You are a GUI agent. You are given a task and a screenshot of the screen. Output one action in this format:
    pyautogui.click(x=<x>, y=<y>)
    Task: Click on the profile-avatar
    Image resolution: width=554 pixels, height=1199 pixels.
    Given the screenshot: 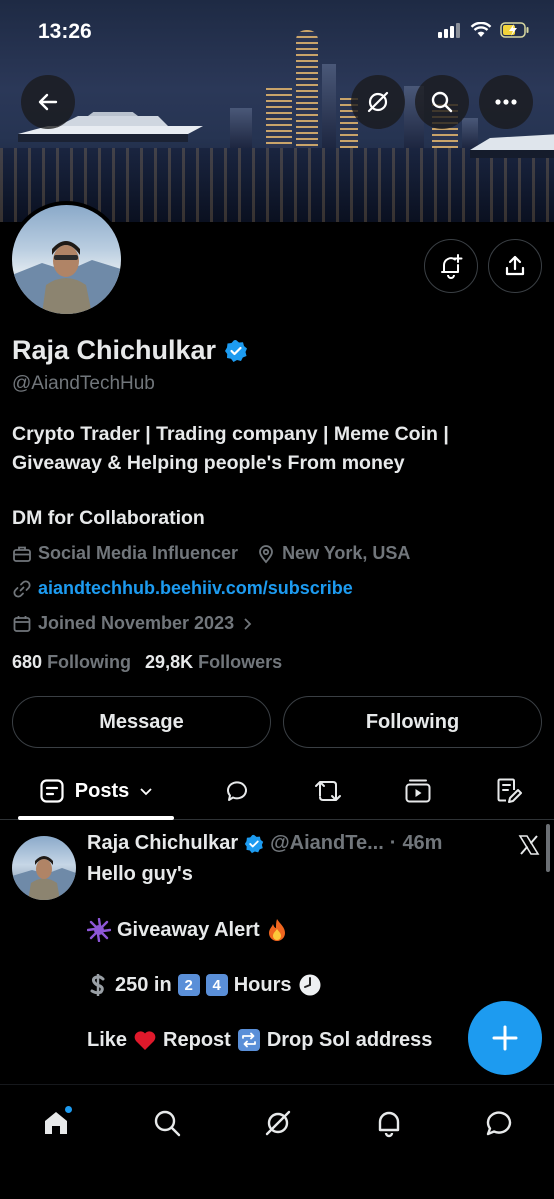 What is the action you would take?
    pyautogui.click(x=66, y=259)
    